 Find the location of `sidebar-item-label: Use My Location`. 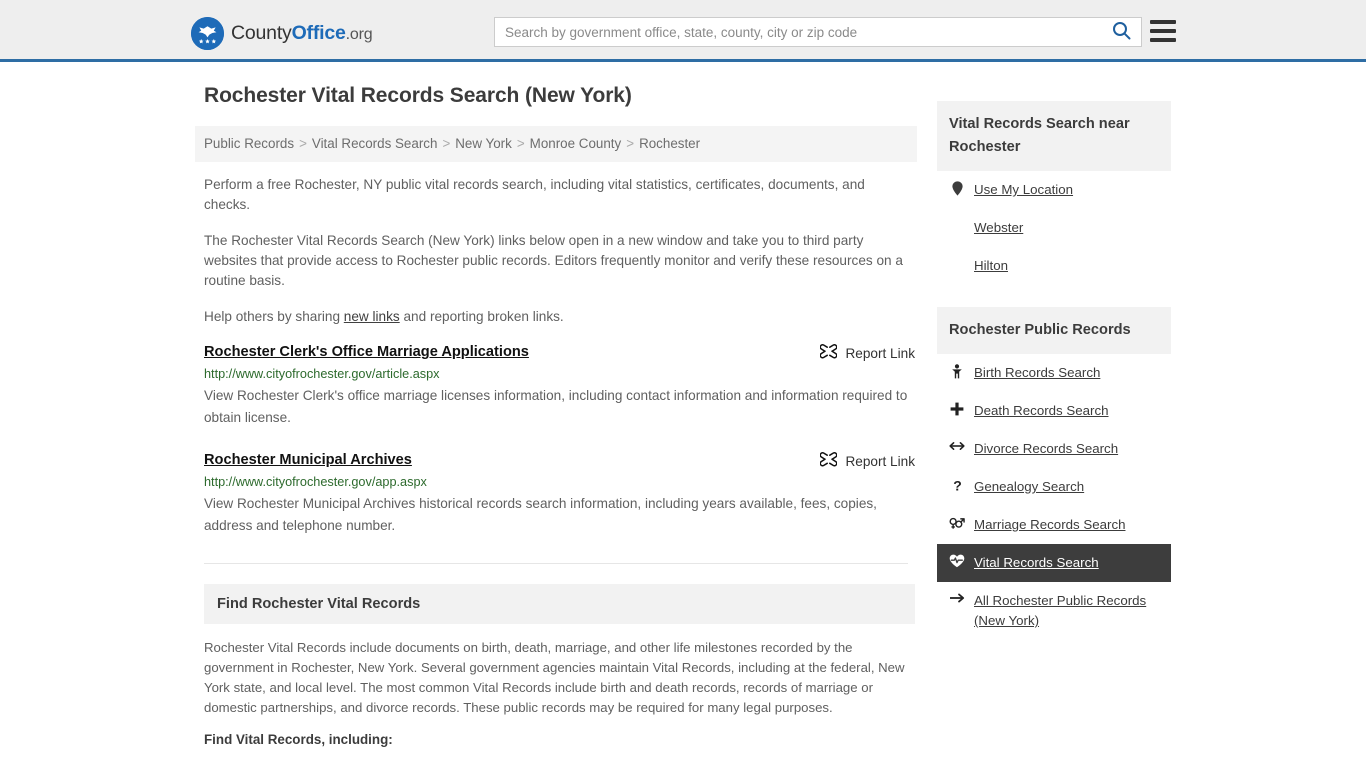

sidebar-item-label: Use My Location is located at coordinates (1024, 189).